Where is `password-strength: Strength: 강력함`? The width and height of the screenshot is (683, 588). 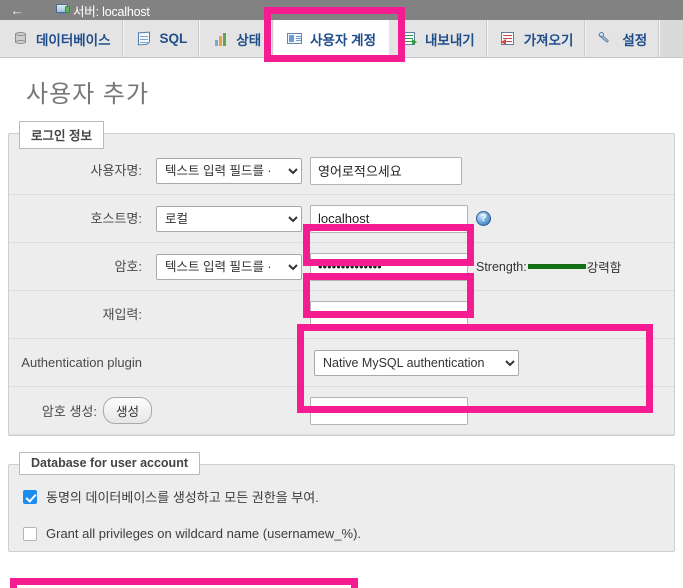 password-strength: Strength: 강력함 is located at coordinates (548, 266).